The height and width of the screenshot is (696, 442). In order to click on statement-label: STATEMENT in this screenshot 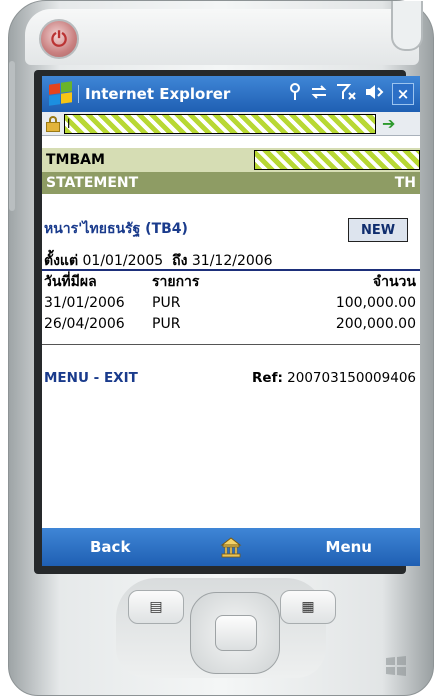, I will do `click(92, 183)`.